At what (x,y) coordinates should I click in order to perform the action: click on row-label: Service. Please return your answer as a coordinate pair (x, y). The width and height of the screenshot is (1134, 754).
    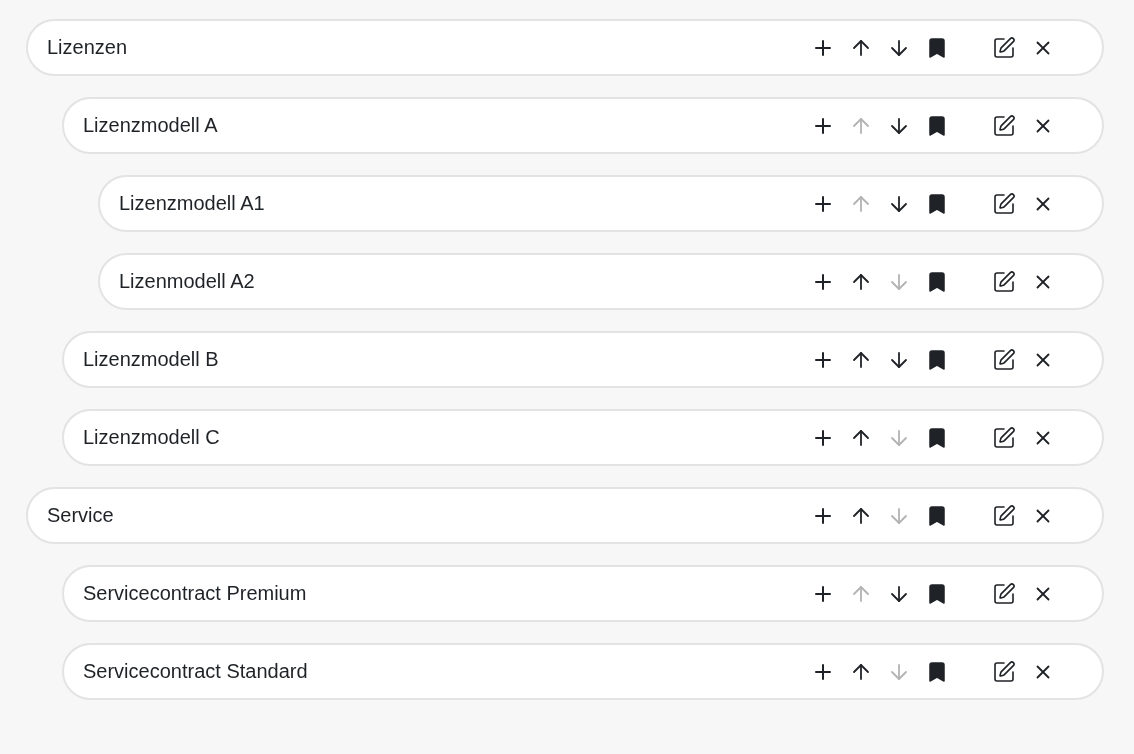
    Looking at the image, I should click on (80, 515).